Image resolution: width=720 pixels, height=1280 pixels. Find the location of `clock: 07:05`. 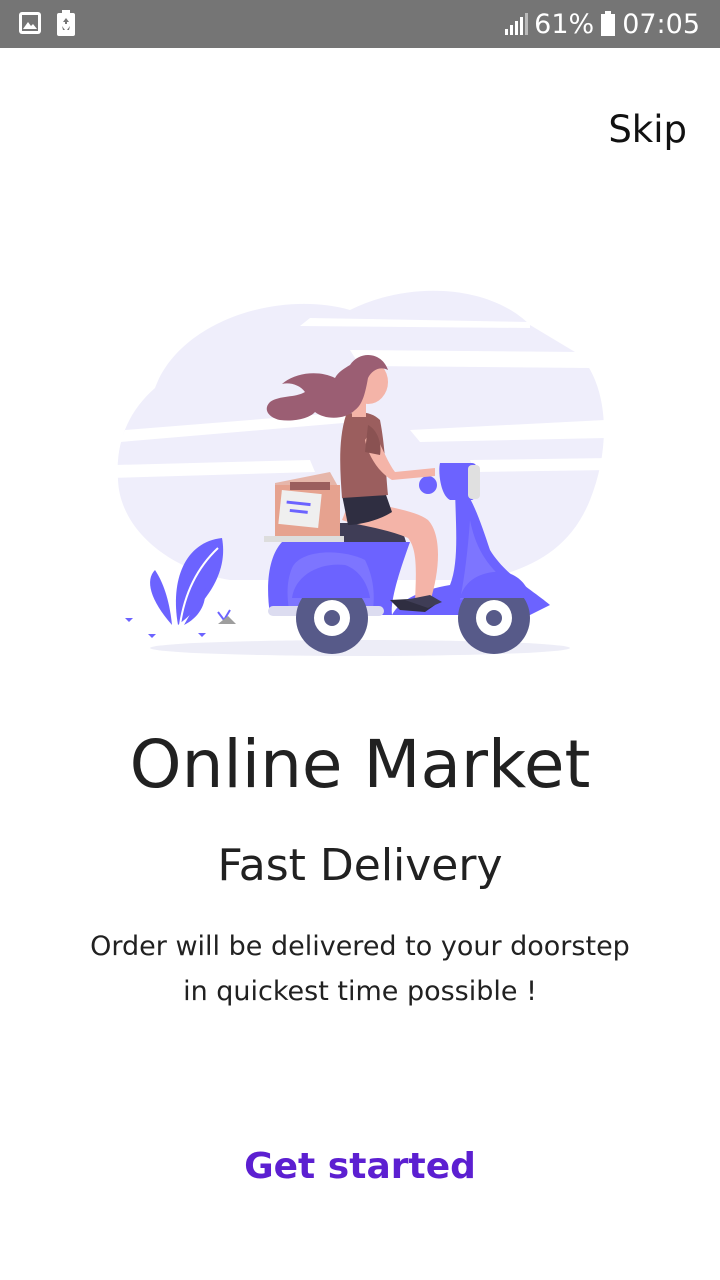

clock: 07:05 is located at coordinates (661, 24).